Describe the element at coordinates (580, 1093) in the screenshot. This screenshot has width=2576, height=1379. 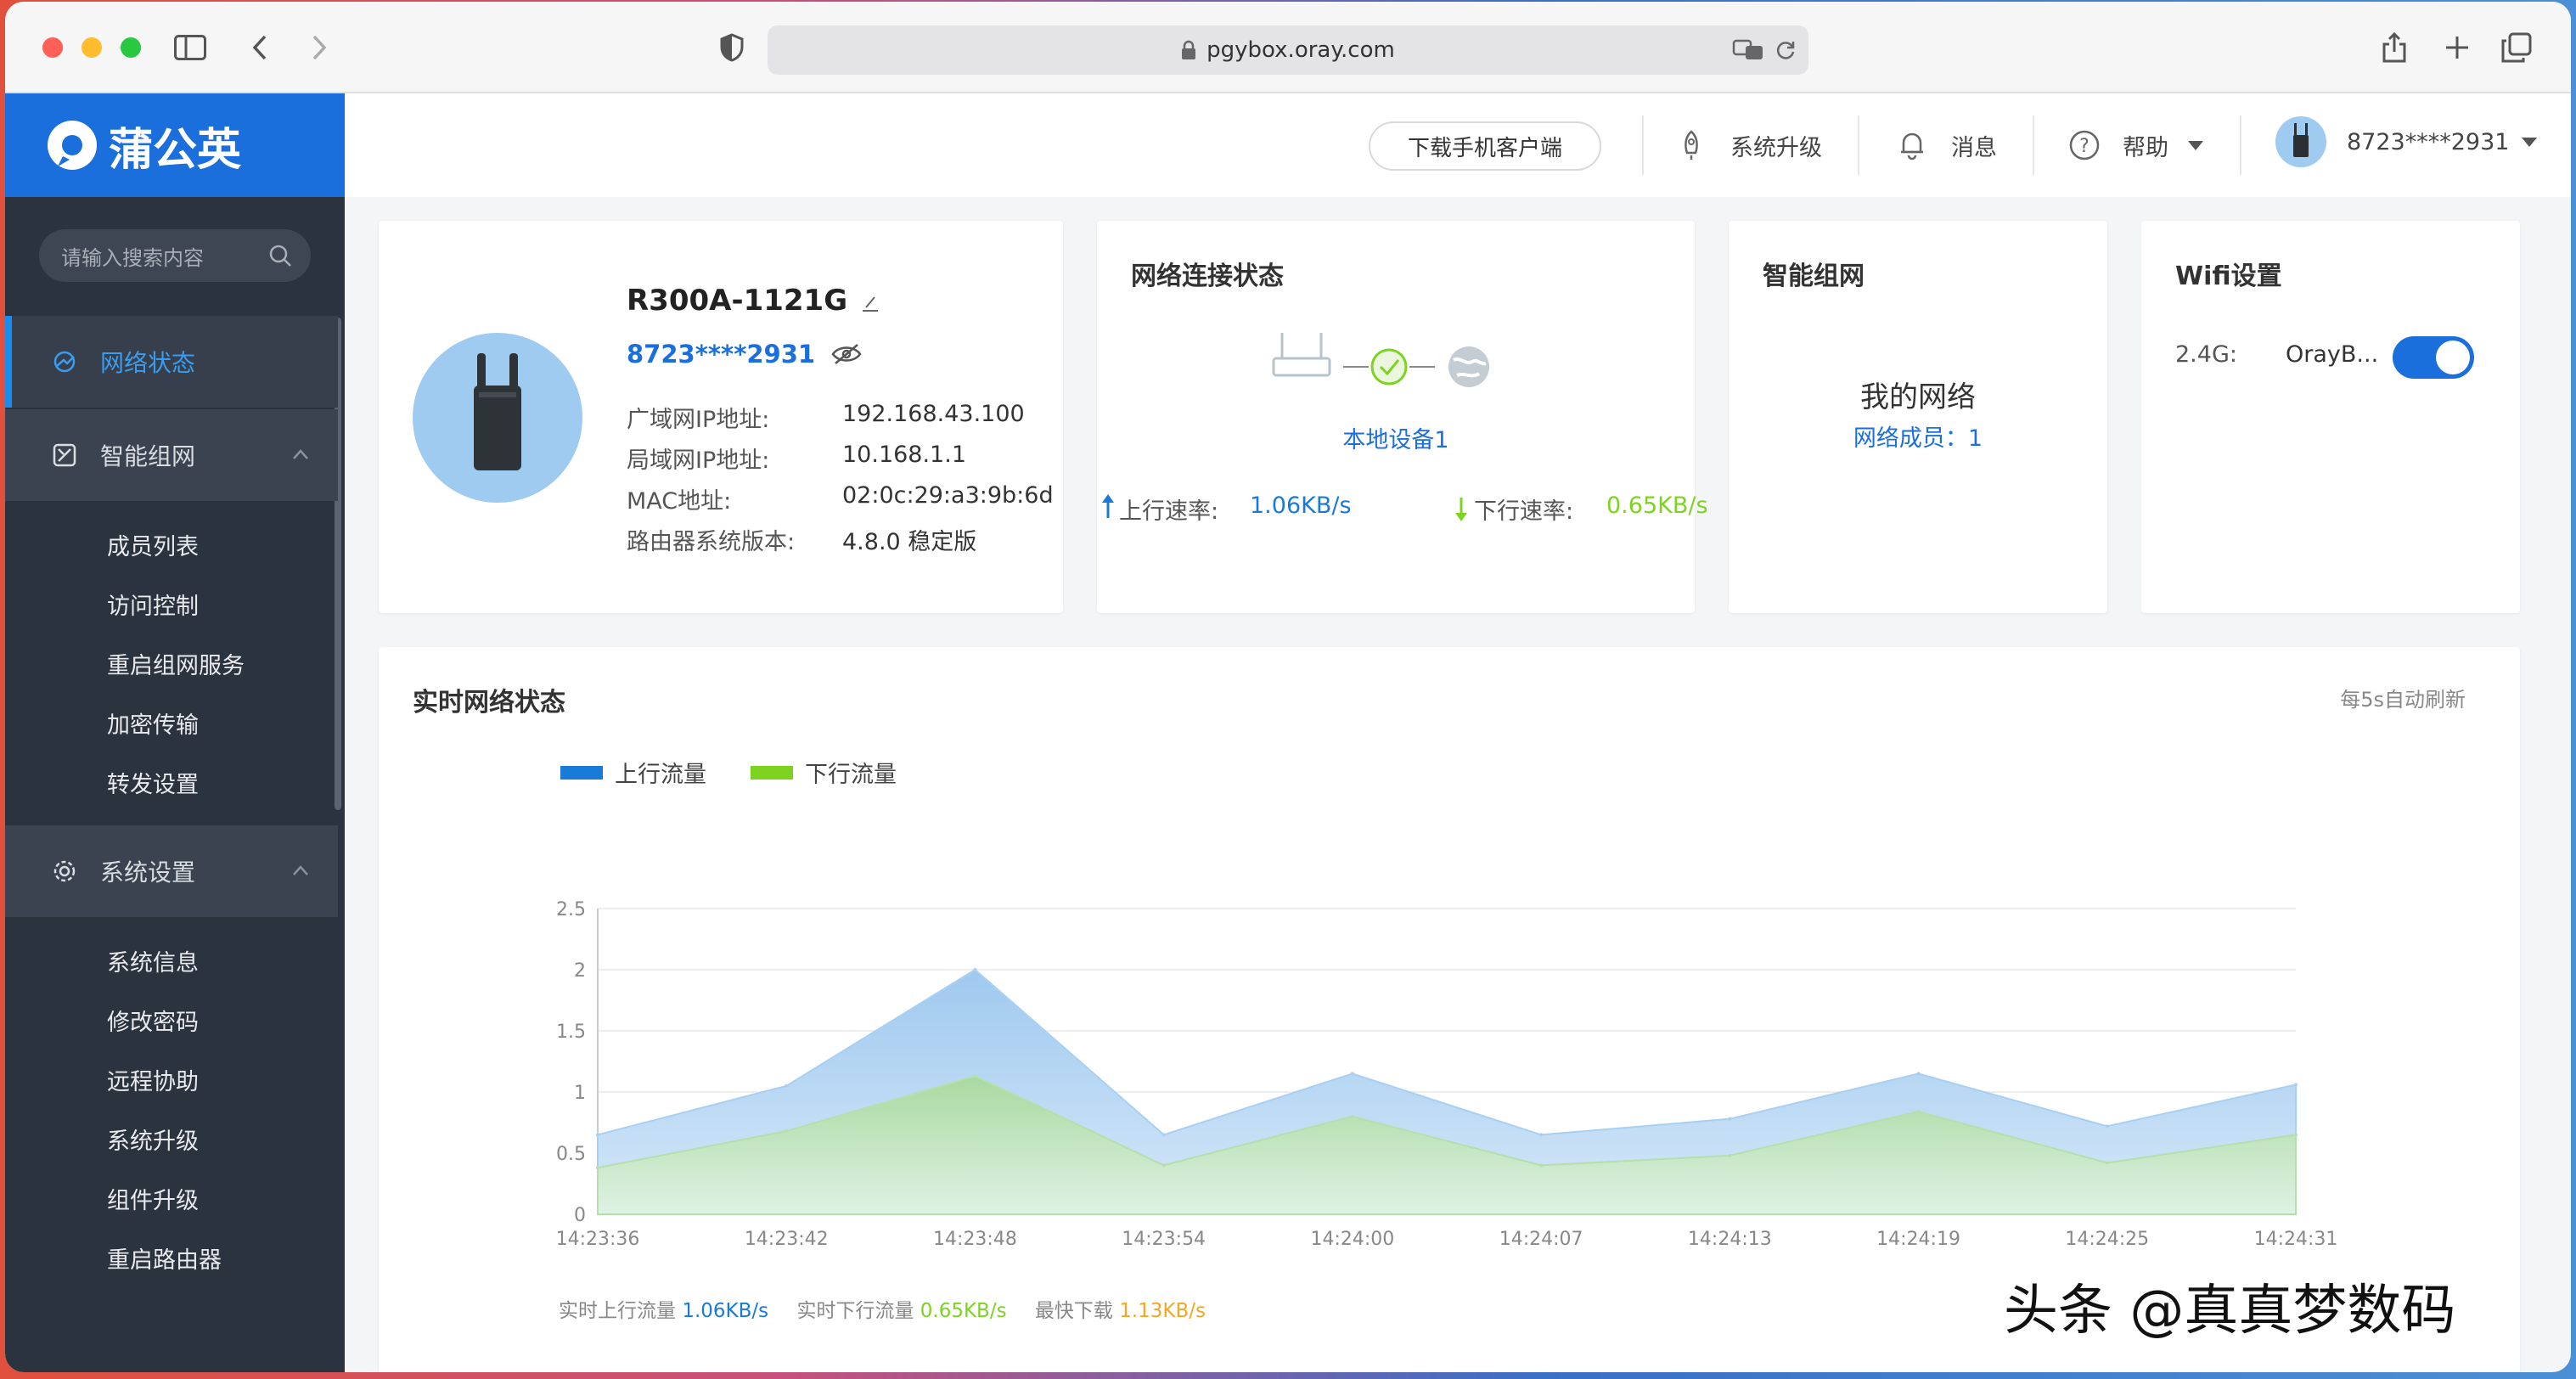
I see `y-tick-label: 1` at that location.